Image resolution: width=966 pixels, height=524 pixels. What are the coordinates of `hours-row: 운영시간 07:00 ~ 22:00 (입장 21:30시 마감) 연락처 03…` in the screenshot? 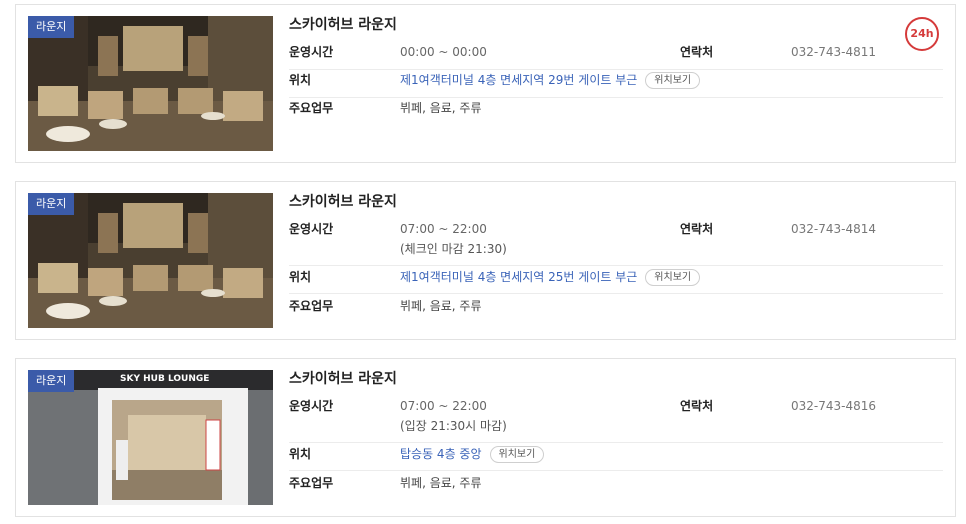 It's located at (616, 419).